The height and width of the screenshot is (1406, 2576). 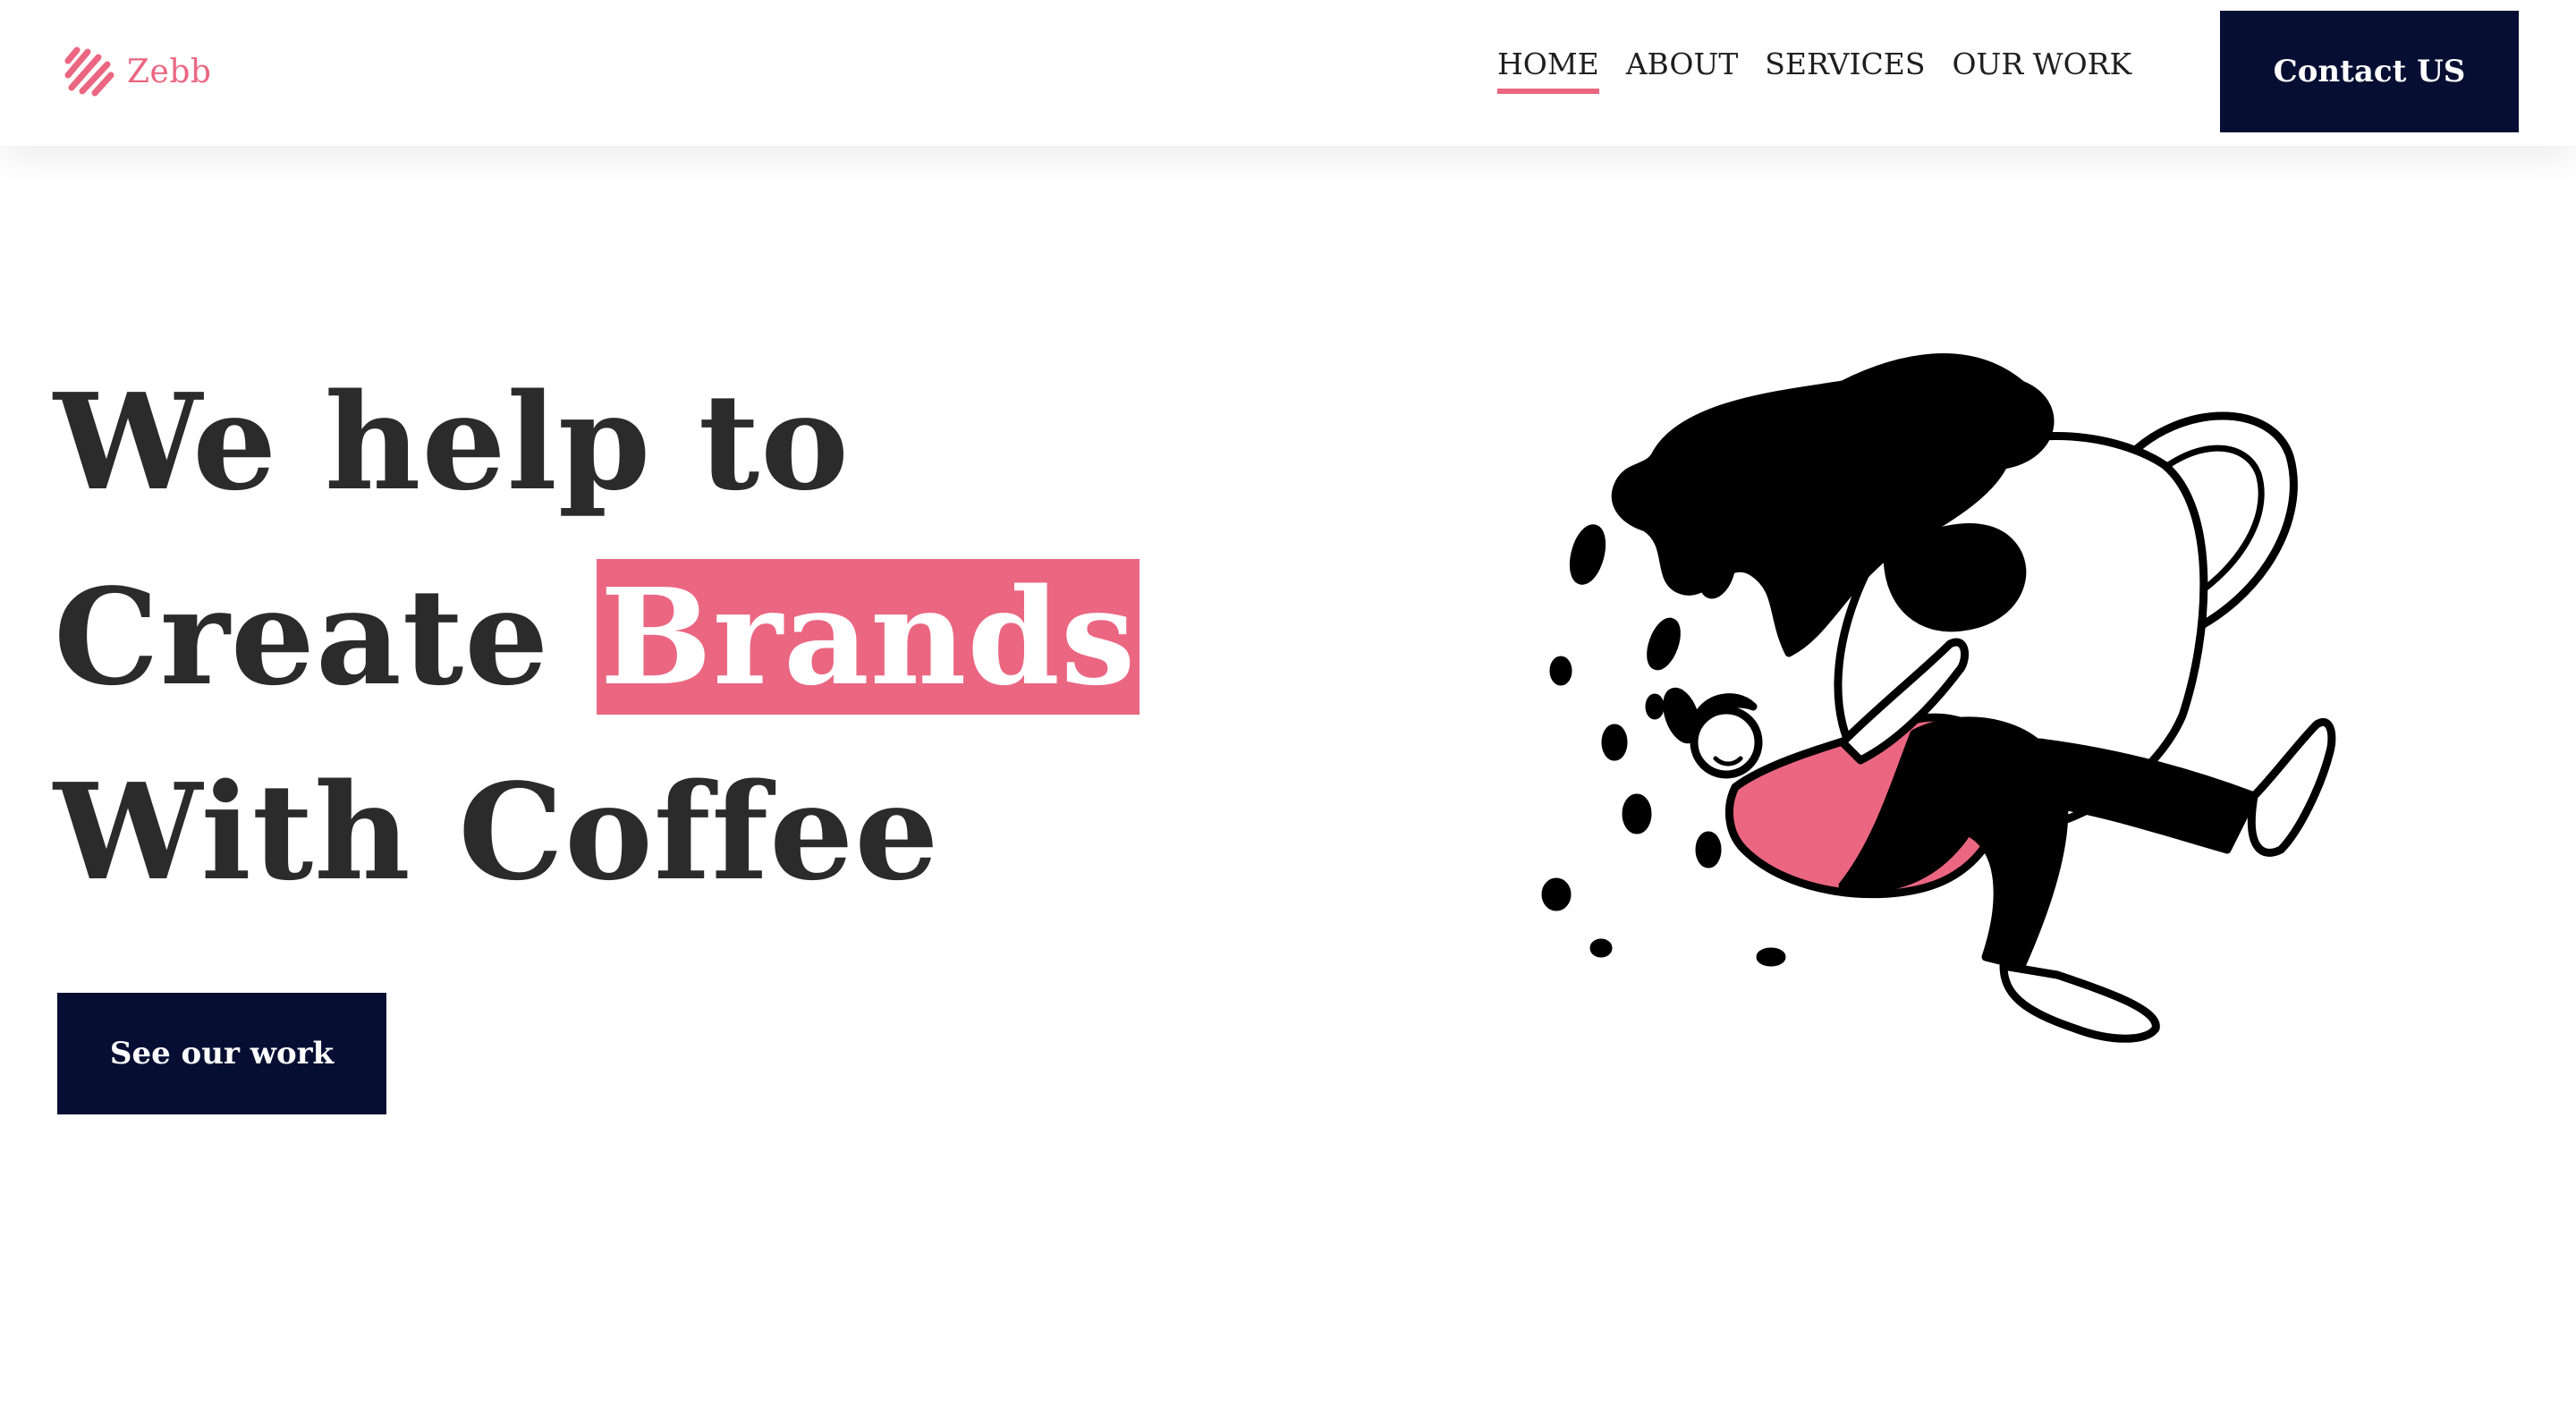 I want to click on nav-item-about: ABOUT, so click(x=1682, y=71).